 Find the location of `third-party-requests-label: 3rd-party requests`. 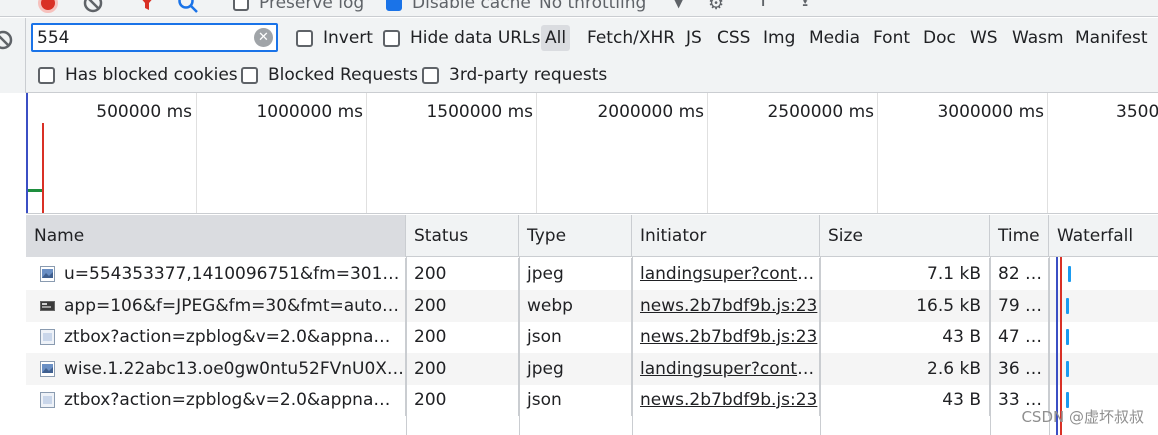

third-party-requests-label: 3rd-party requests is located at coordinates (528, 75).